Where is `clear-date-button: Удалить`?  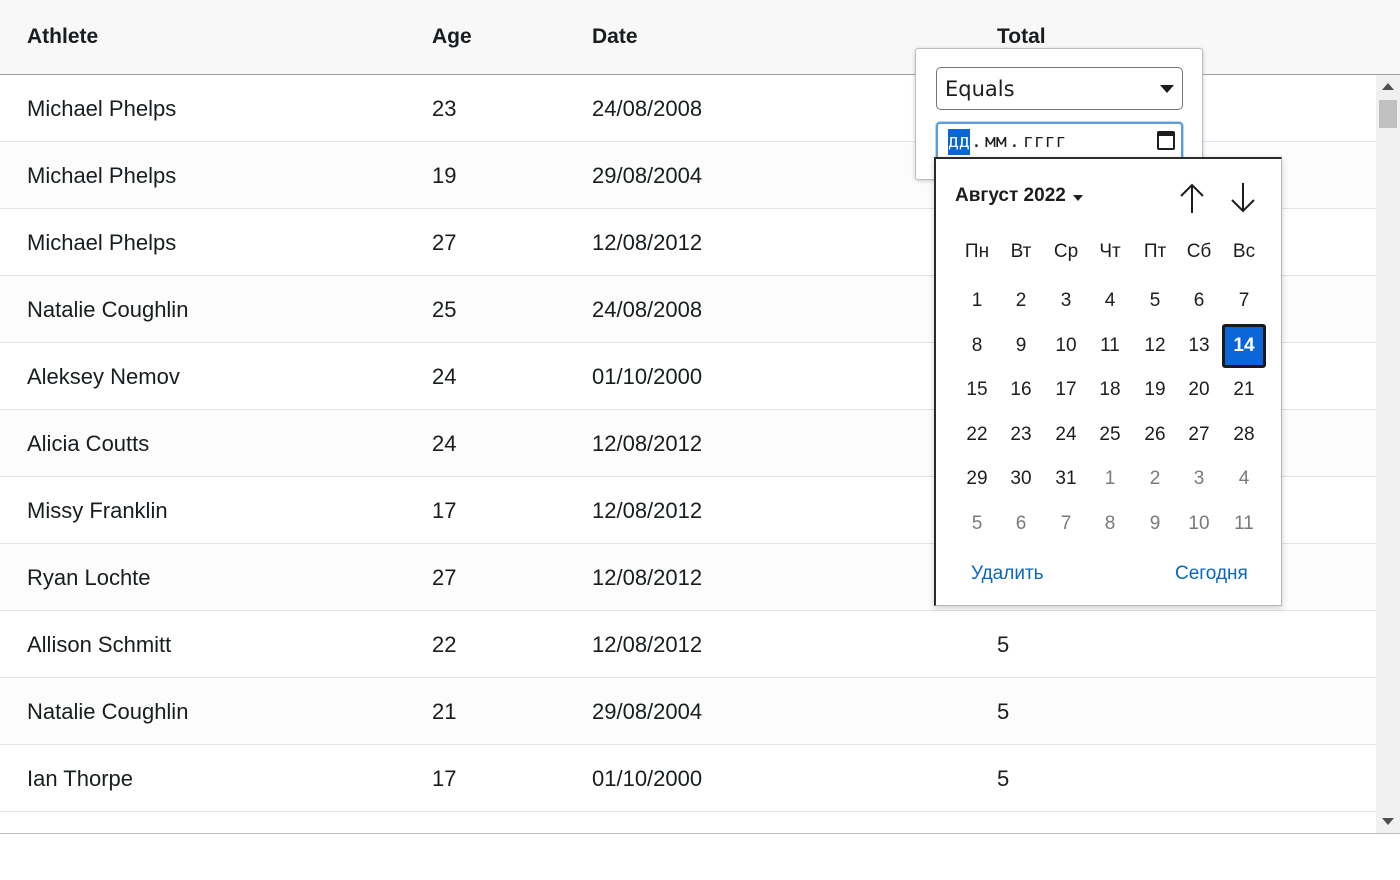 clear-date-button: Удалить is located at coordinates (1007, 574).